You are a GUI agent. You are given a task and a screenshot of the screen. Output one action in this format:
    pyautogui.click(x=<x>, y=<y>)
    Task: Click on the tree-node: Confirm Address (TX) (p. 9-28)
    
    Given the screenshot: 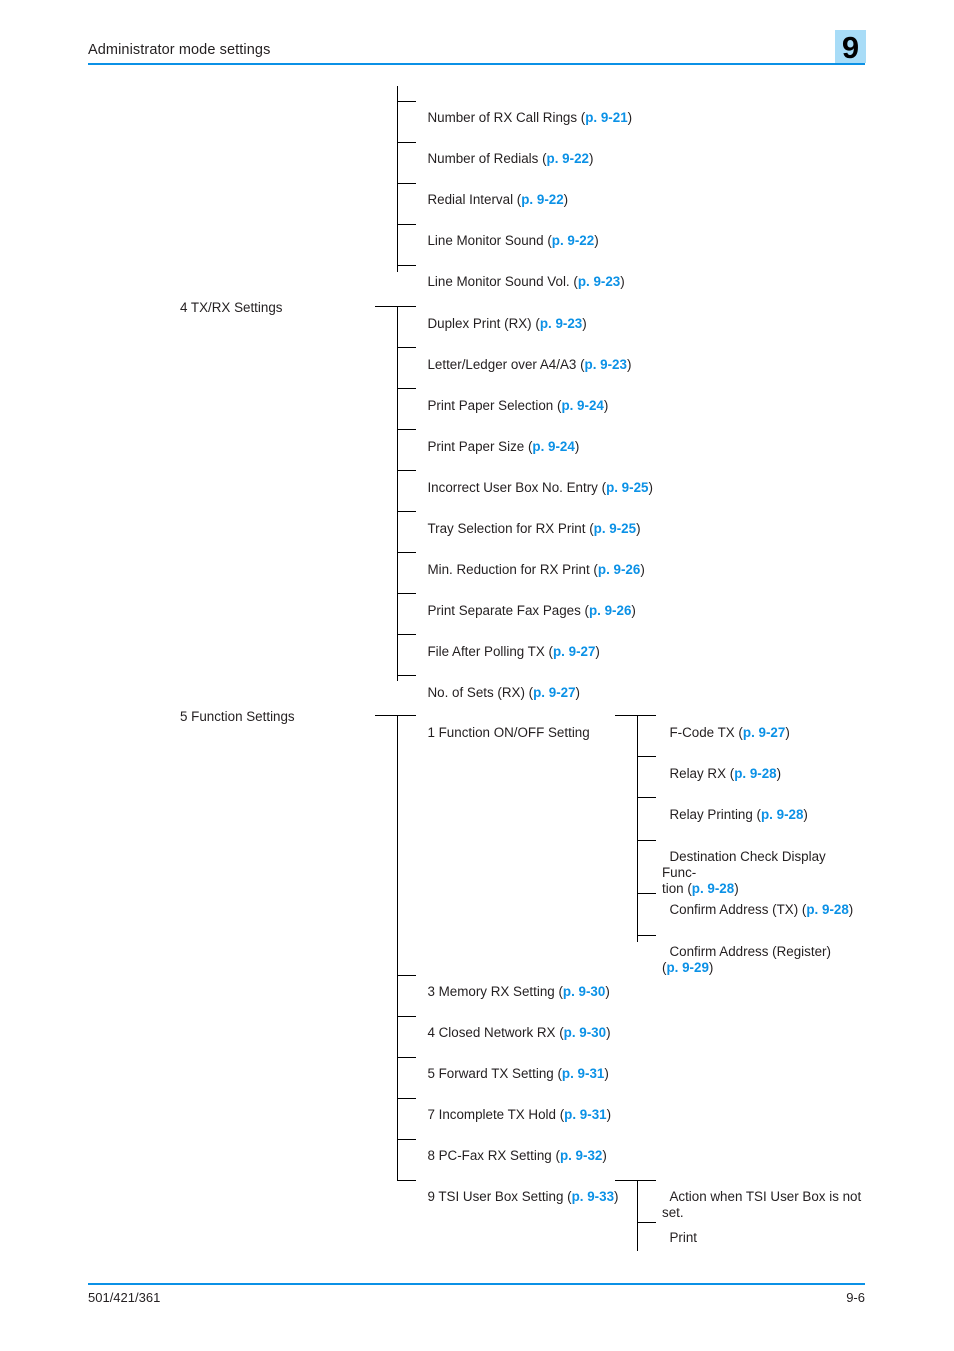 What is the action you would take?
    pyautogui.click(x=767, y=902)
    